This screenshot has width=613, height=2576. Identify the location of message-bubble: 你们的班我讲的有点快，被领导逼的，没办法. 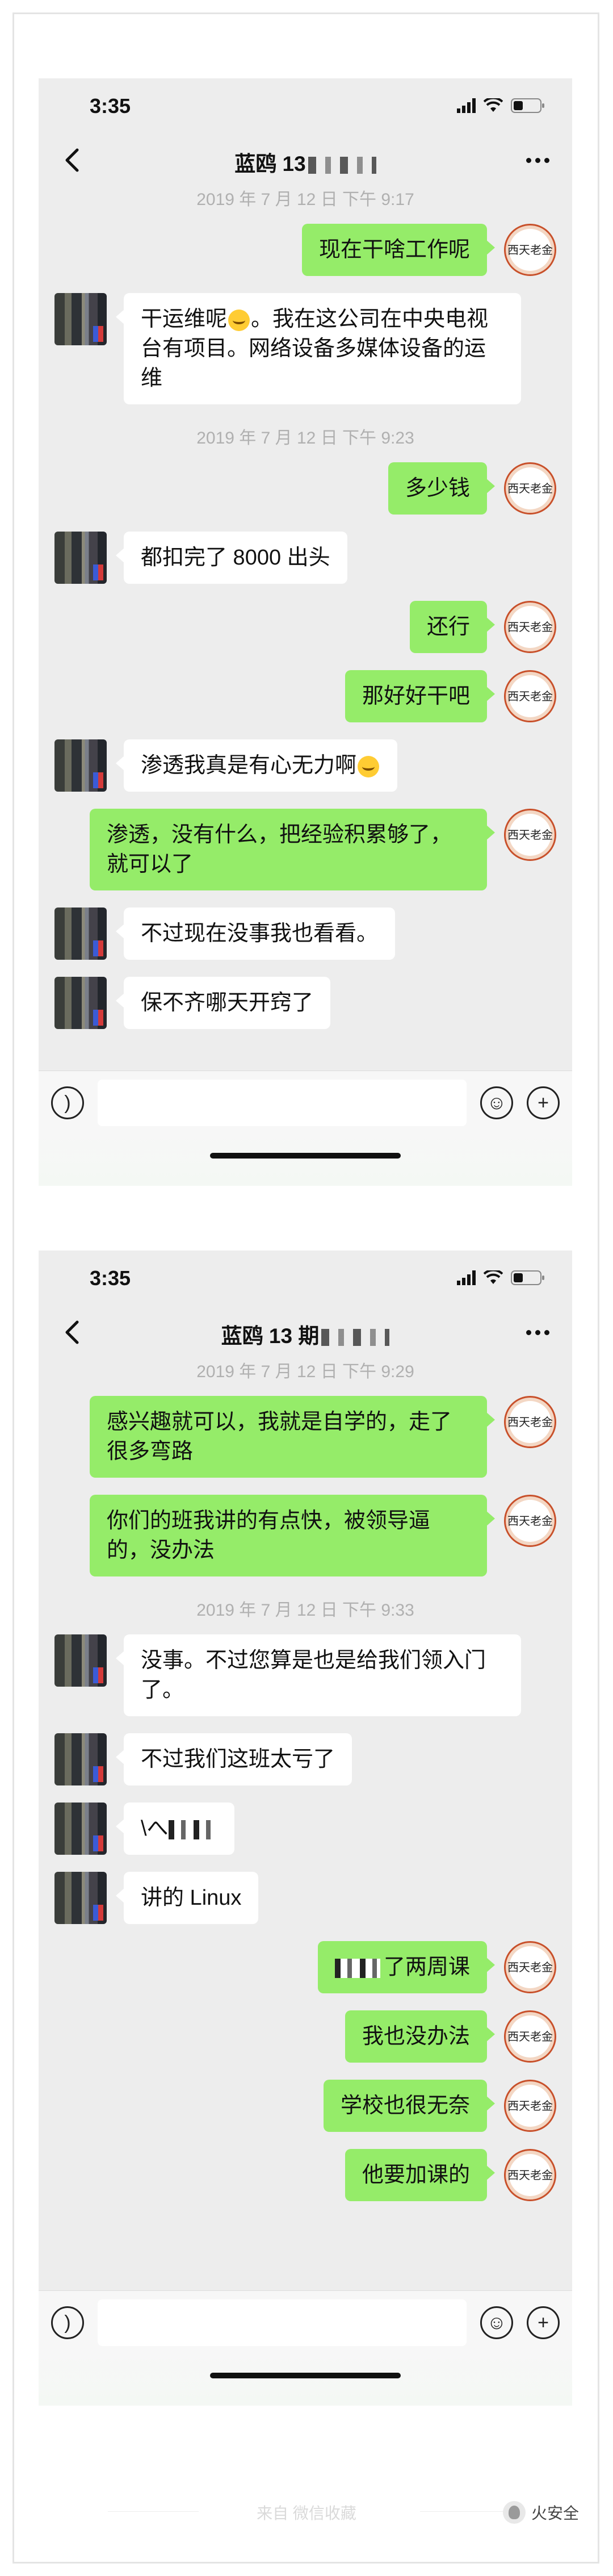
(292, 1535).